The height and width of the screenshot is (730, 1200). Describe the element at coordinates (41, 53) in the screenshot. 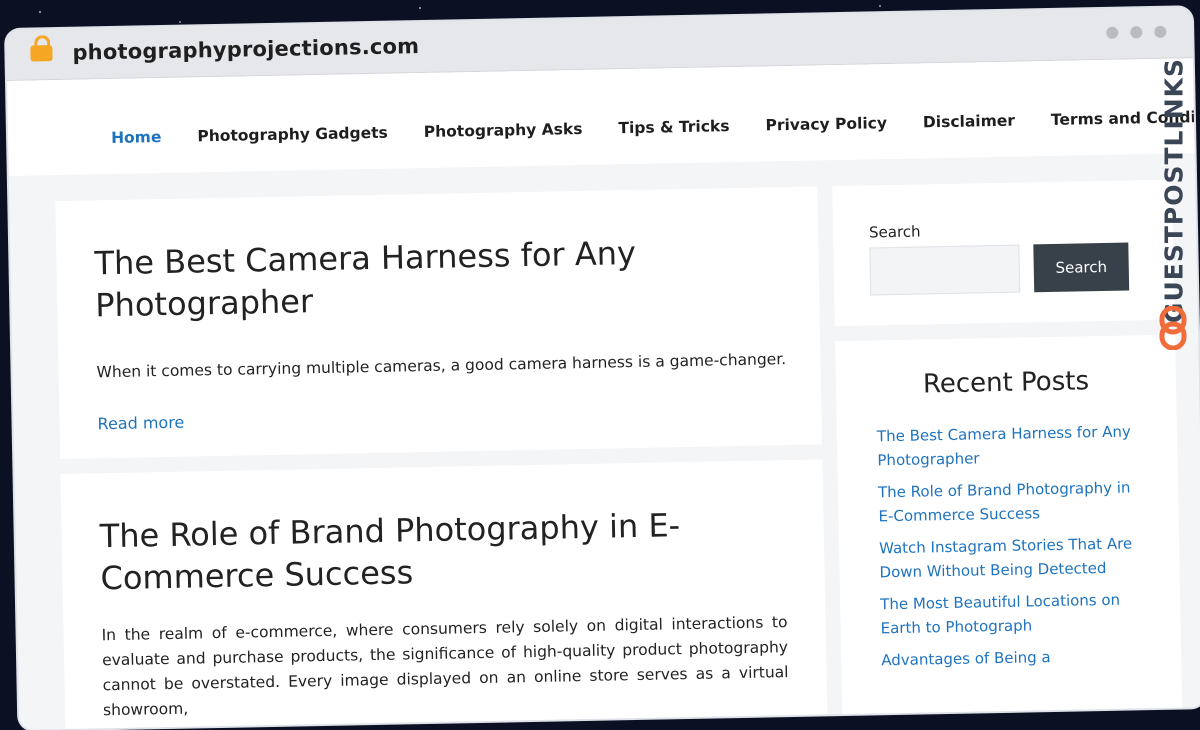

I see `lock-icon` at that location.